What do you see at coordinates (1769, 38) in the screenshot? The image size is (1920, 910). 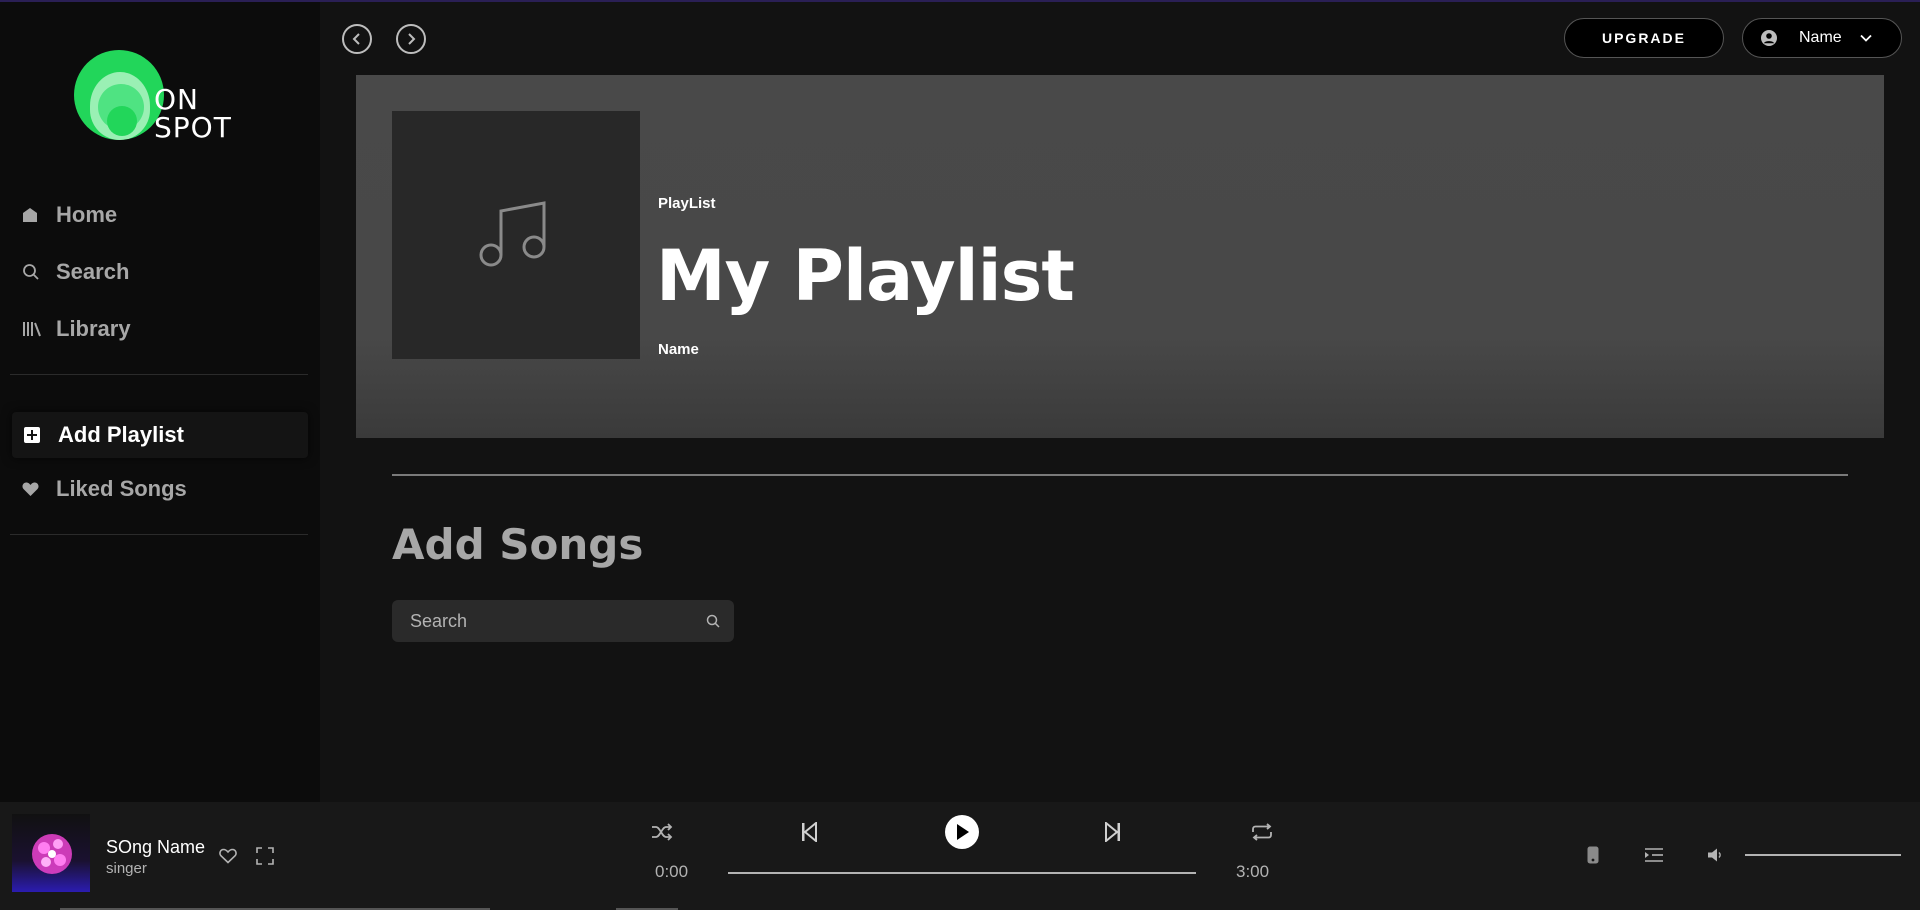 I see `user-avatar-icon` at bounding box center [1769, 38].